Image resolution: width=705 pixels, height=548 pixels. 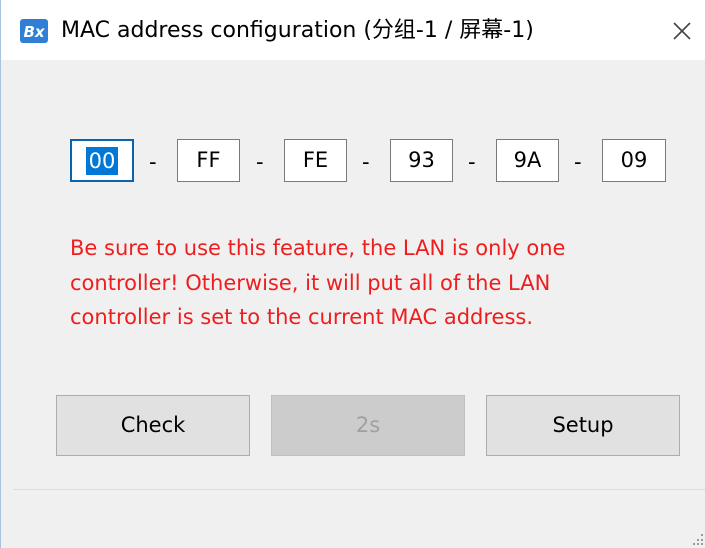 I want to click on countdown-button: 2s, so click(x=368, y=425).